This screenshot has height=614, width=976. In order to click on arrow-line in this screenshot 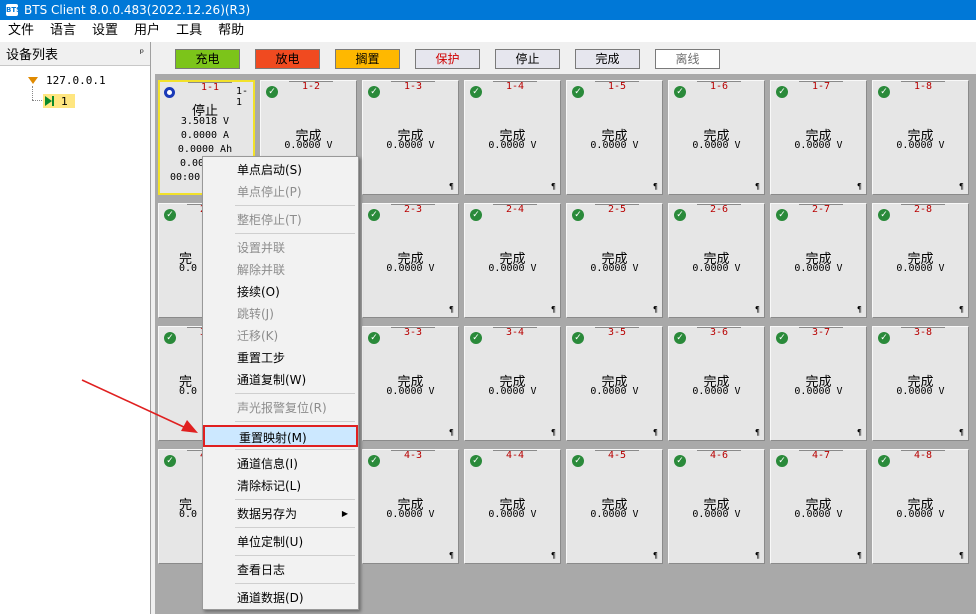, I will do `click(134, 404)`.